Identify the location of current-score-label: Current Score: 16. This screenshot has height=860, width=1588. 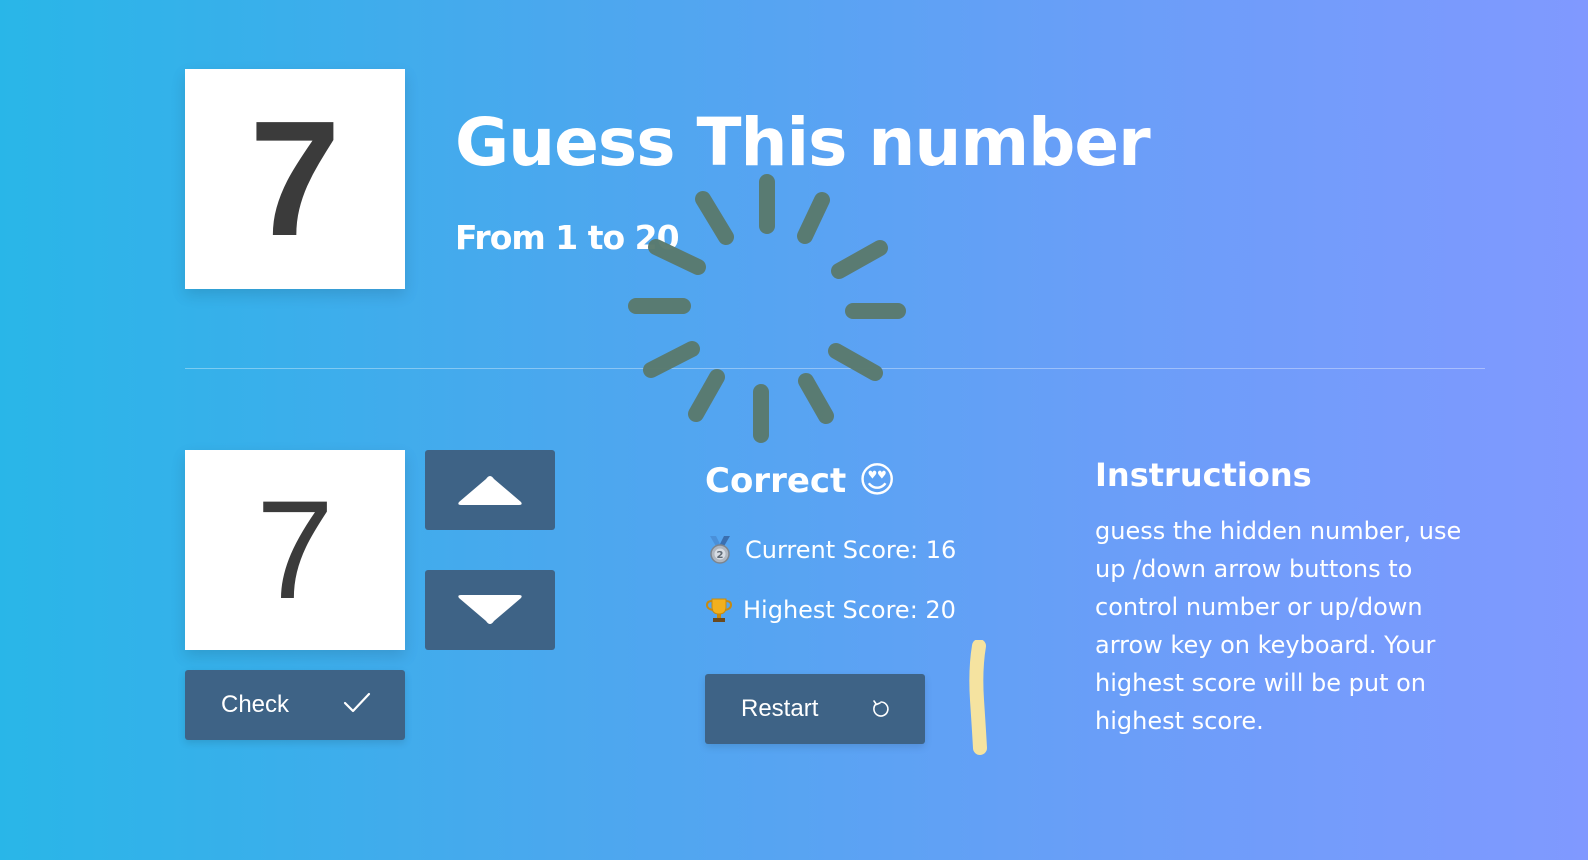
(851, 550).